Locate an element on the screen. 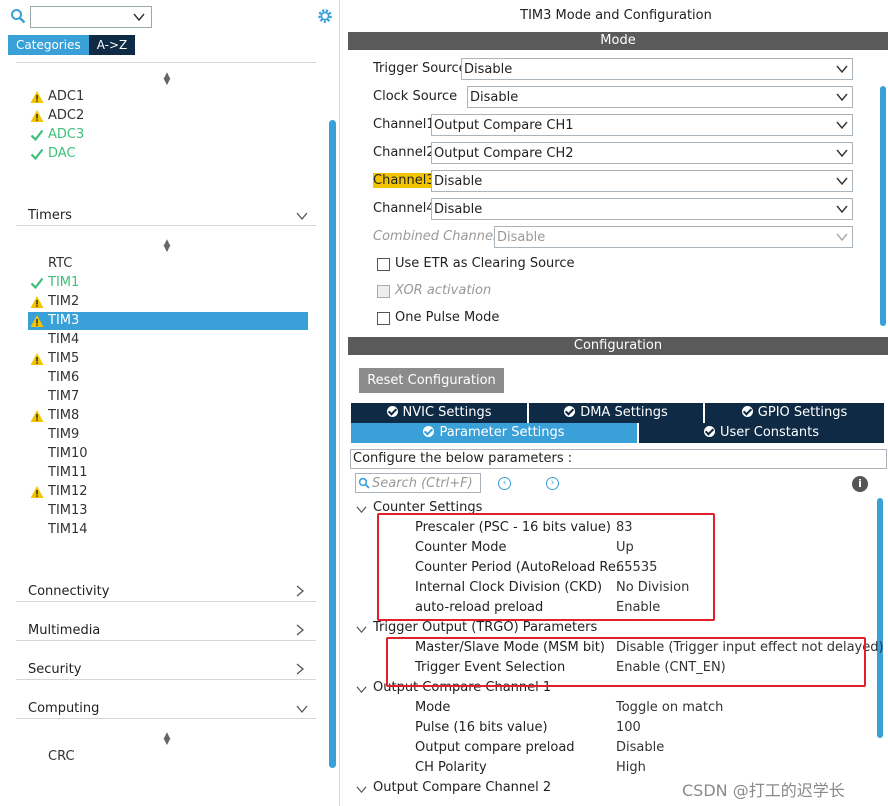 This screenshot has height=806, width=888. list-item-label: TIM8 is located at coordinates (64, 415).